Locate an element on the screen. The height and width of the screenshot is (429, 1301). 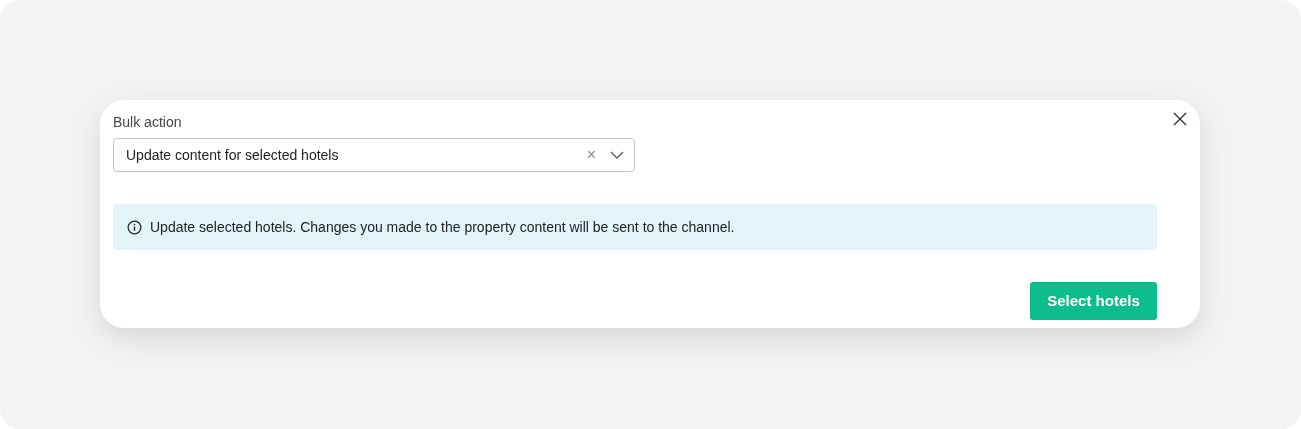
field-label: Bulk action is located at coordinates (147, 122).